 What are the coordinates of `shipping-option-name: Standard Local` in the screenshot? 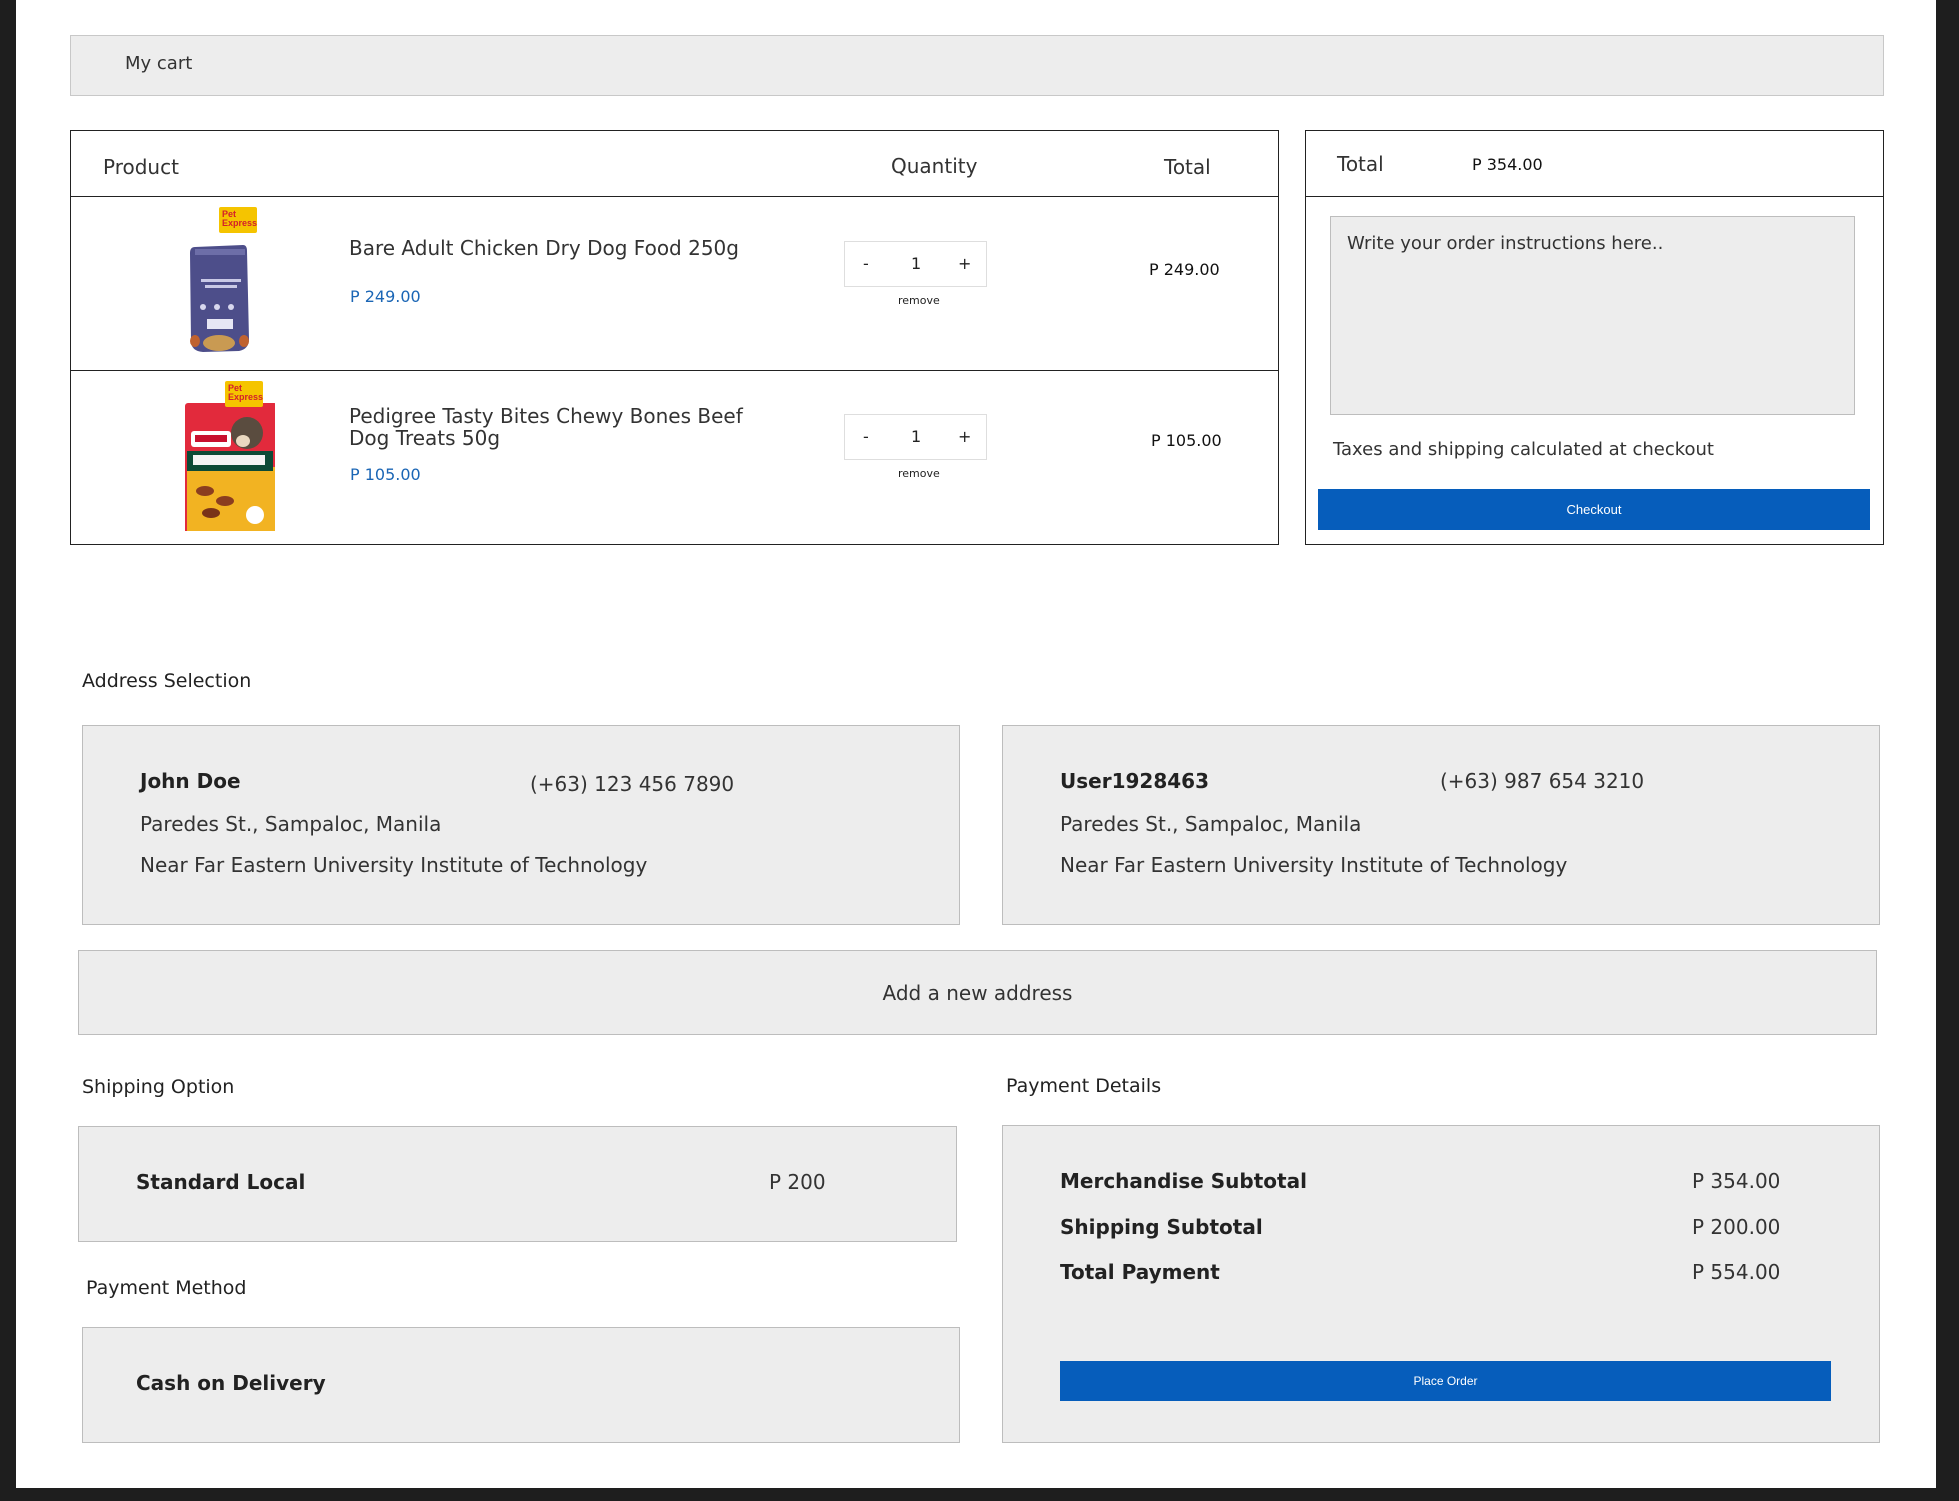 It's located at (221, 1182).